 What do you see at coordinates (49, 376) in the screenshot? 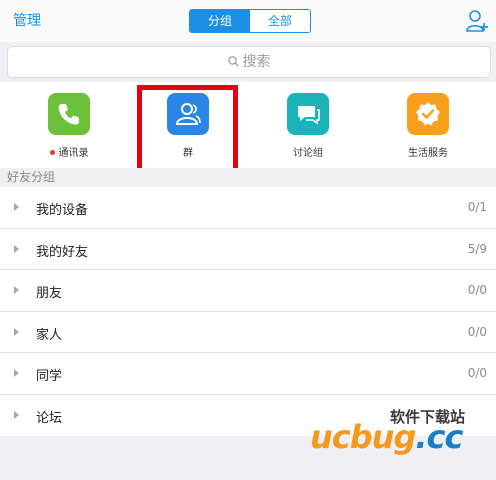
I see `group-name: 同学` at bounding box center [49, 376].